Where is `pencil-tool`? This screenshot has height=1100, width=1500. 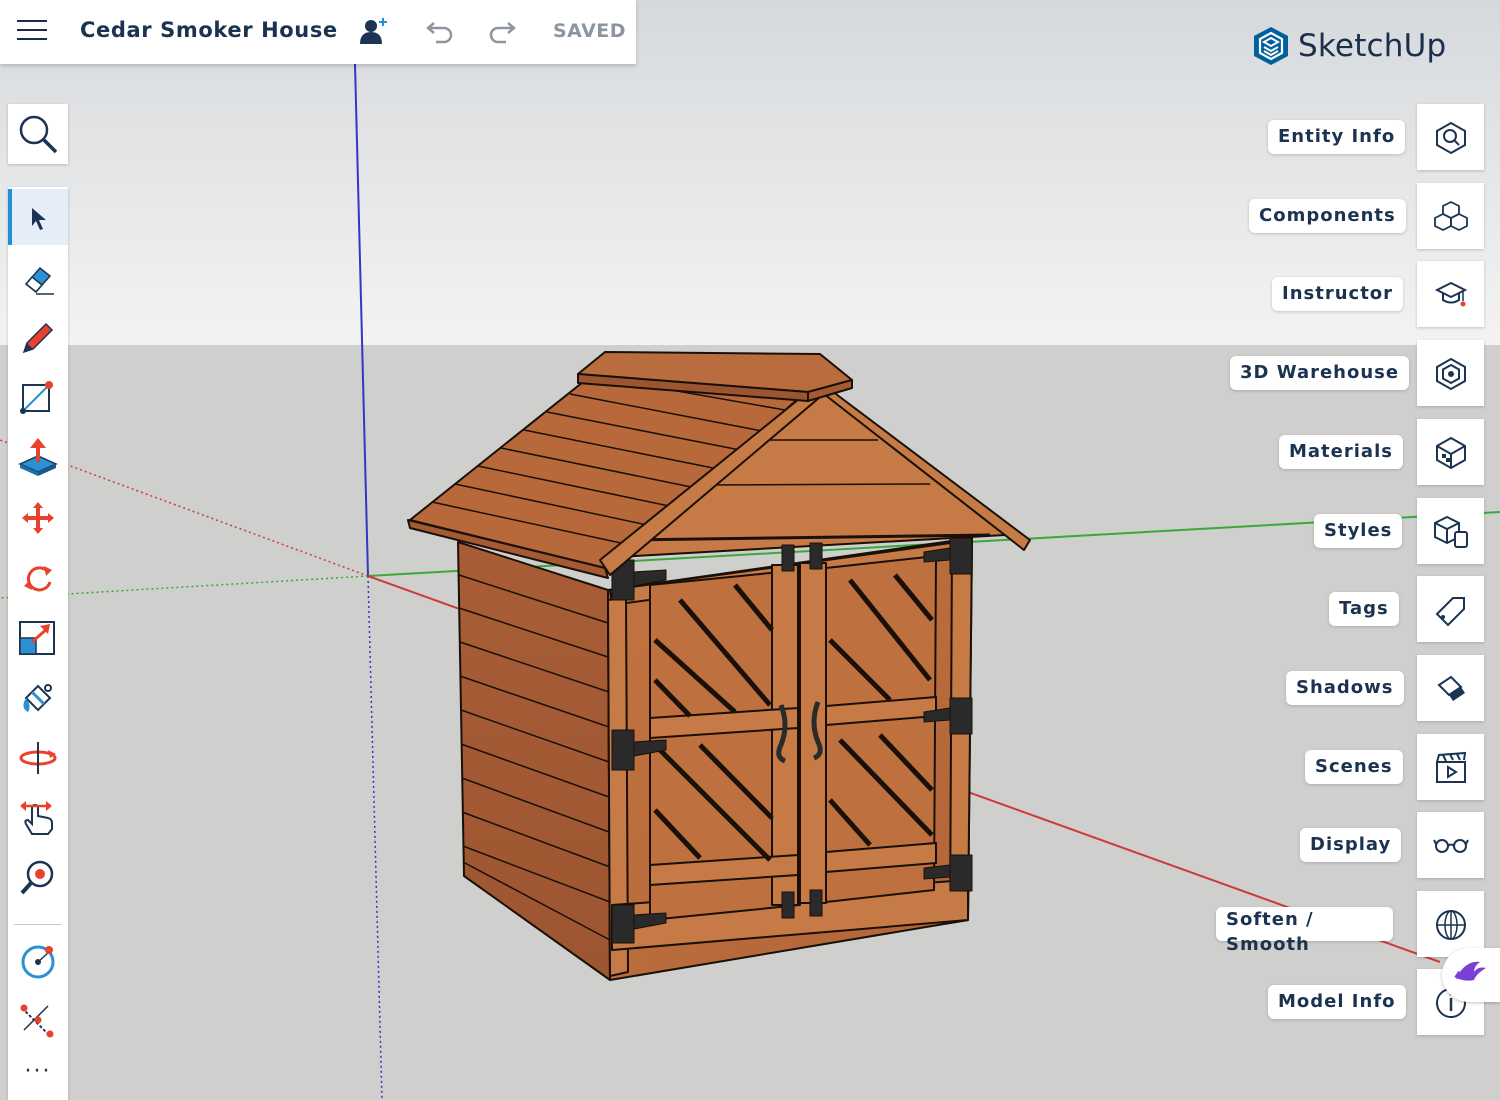 pencil-tool is located at coordinates (38, 337).